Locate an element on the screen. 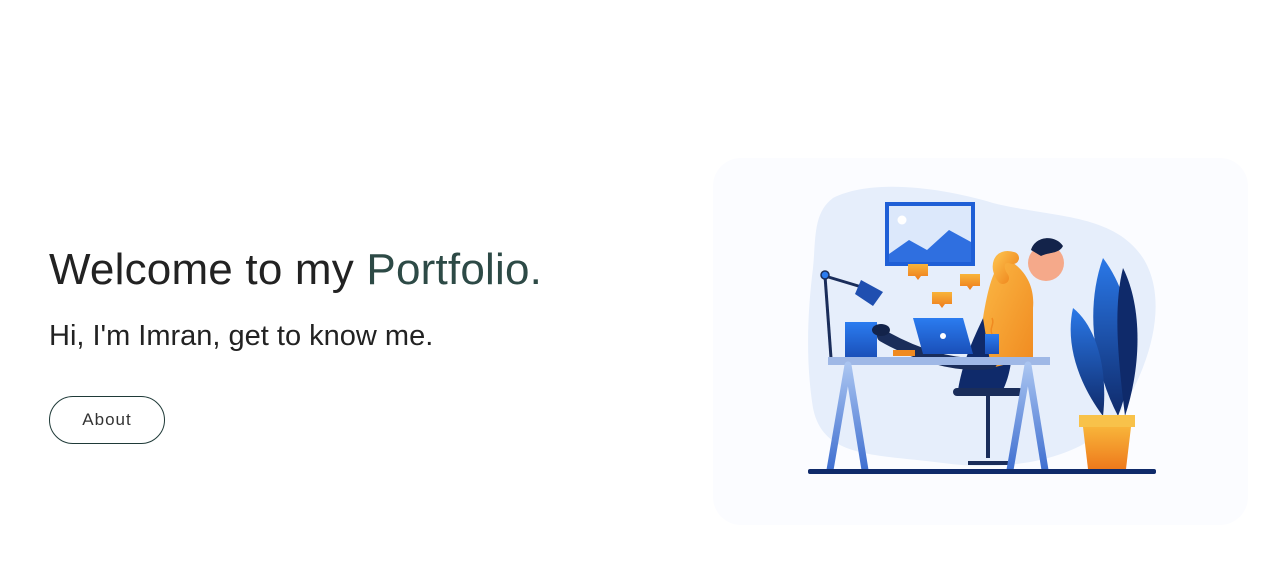  welcome-heading: Welcome to my Portfolio. is located at coordinates (359, 270).